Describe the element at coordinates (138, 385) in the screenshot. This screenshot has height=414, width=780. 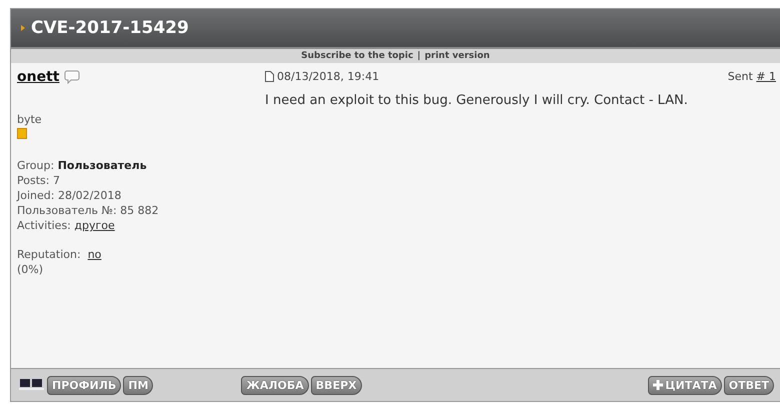
I see `forum-button: ПМ` at that location.